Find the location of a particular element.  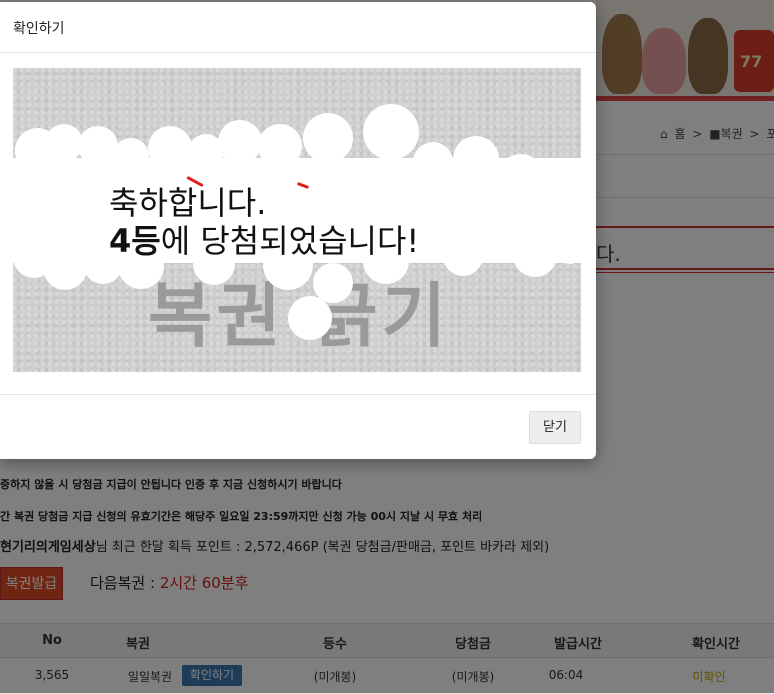

prize-result-suffix: 에 당첨되었습니다! is located at coordinates (290, 241).